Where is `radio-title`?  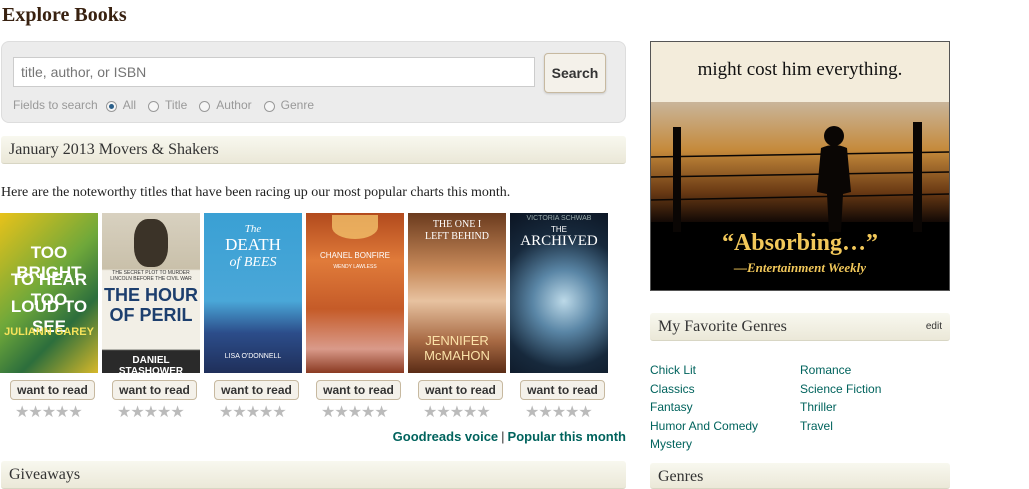
radio-title is located at coordinates (154, 106).